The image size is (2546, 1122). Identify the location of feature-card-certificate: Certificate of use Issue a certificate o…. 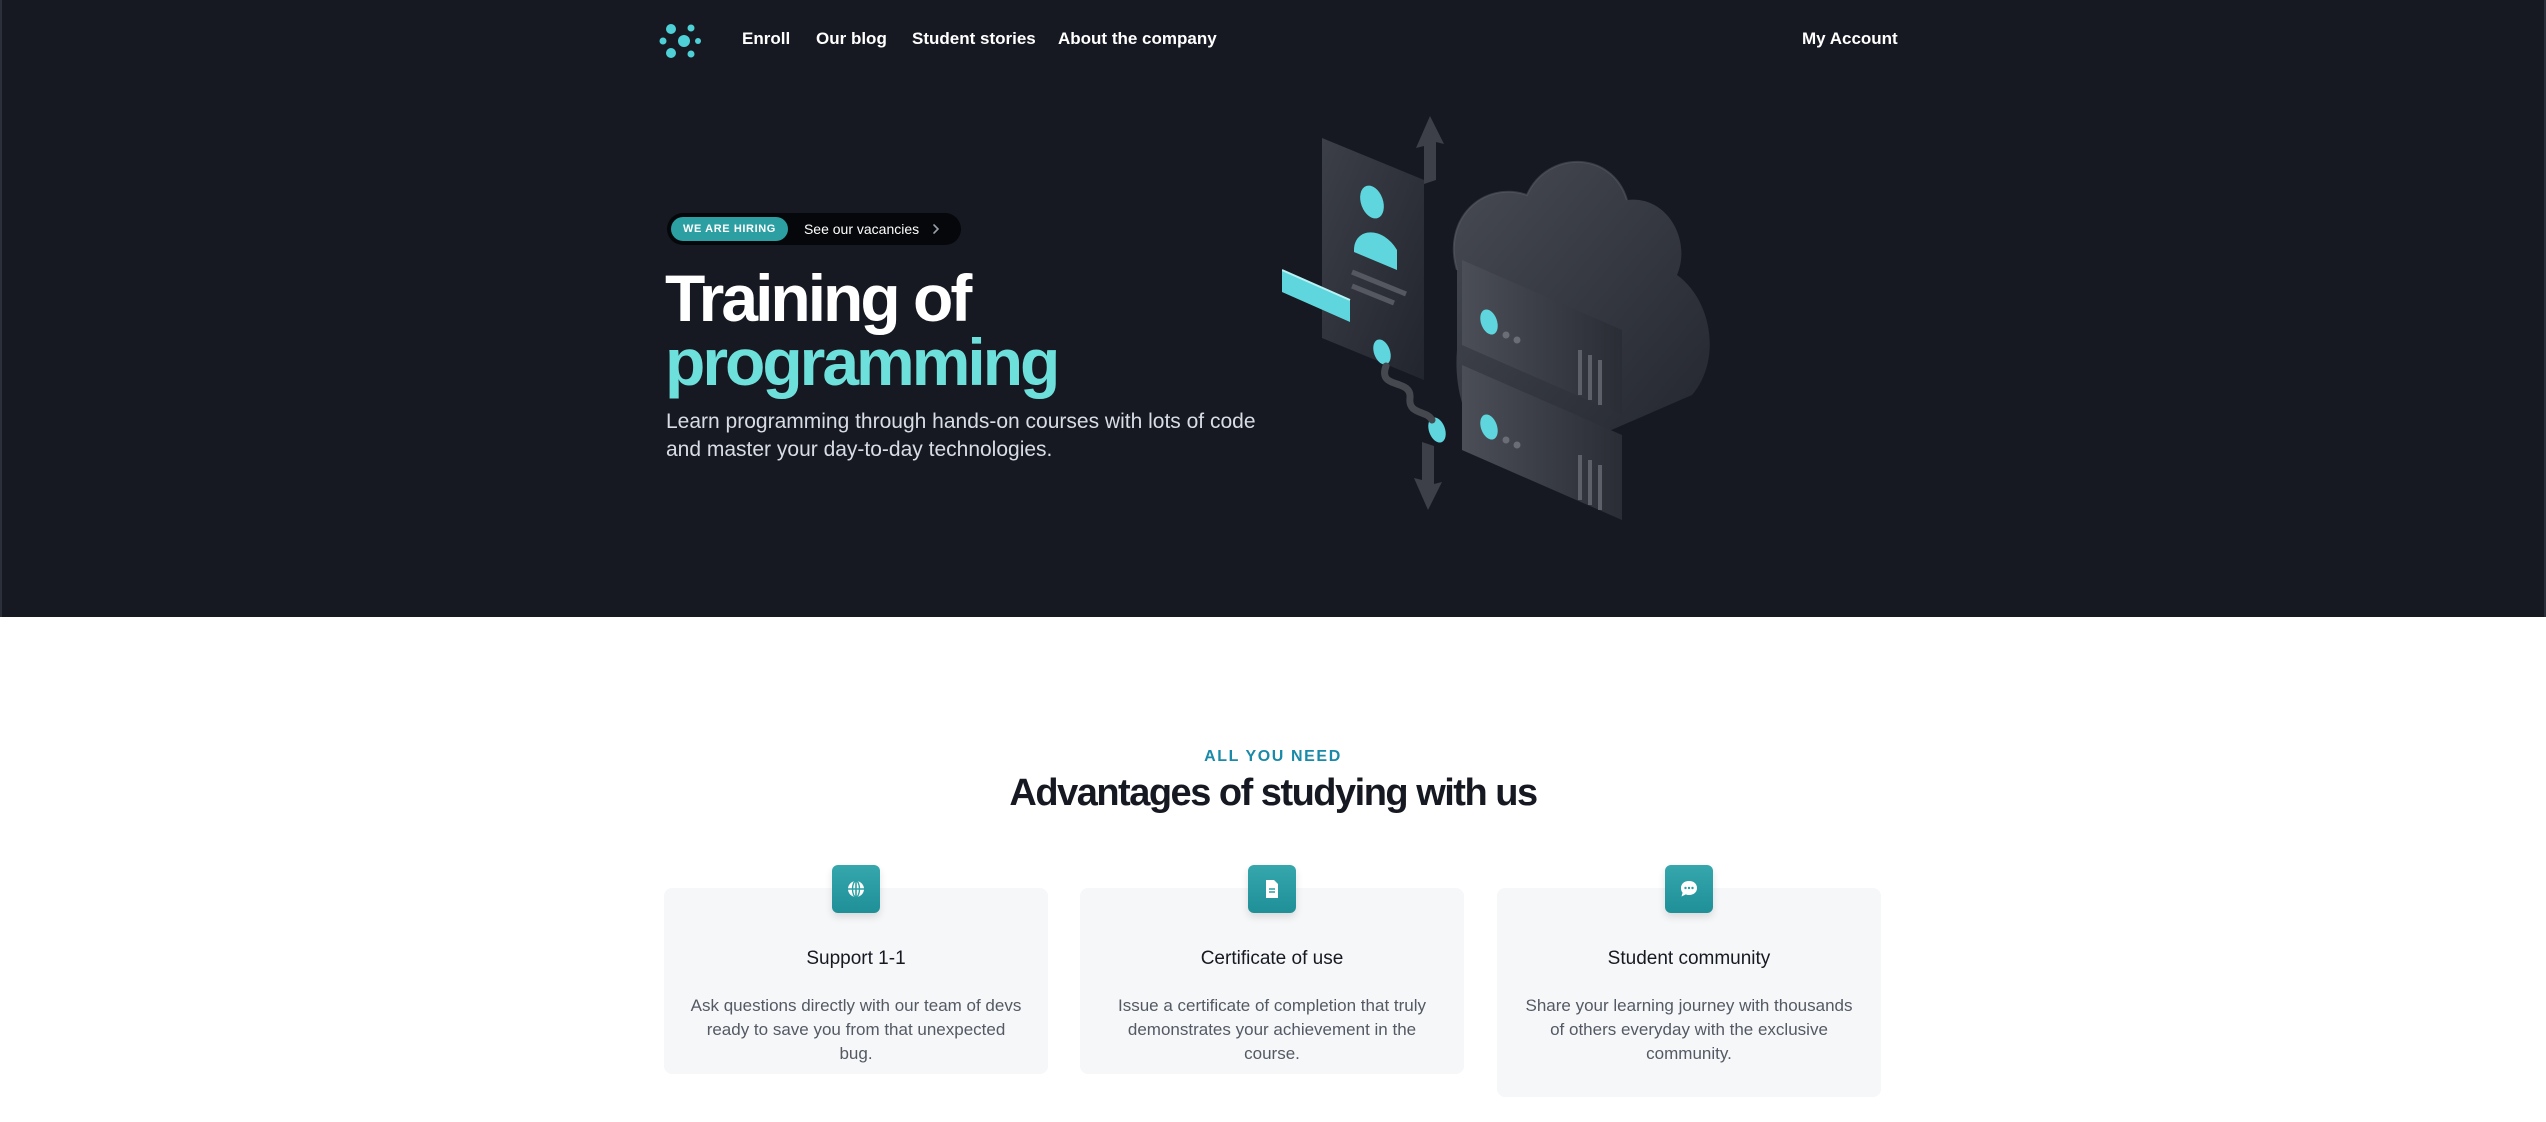
(1272, 969).